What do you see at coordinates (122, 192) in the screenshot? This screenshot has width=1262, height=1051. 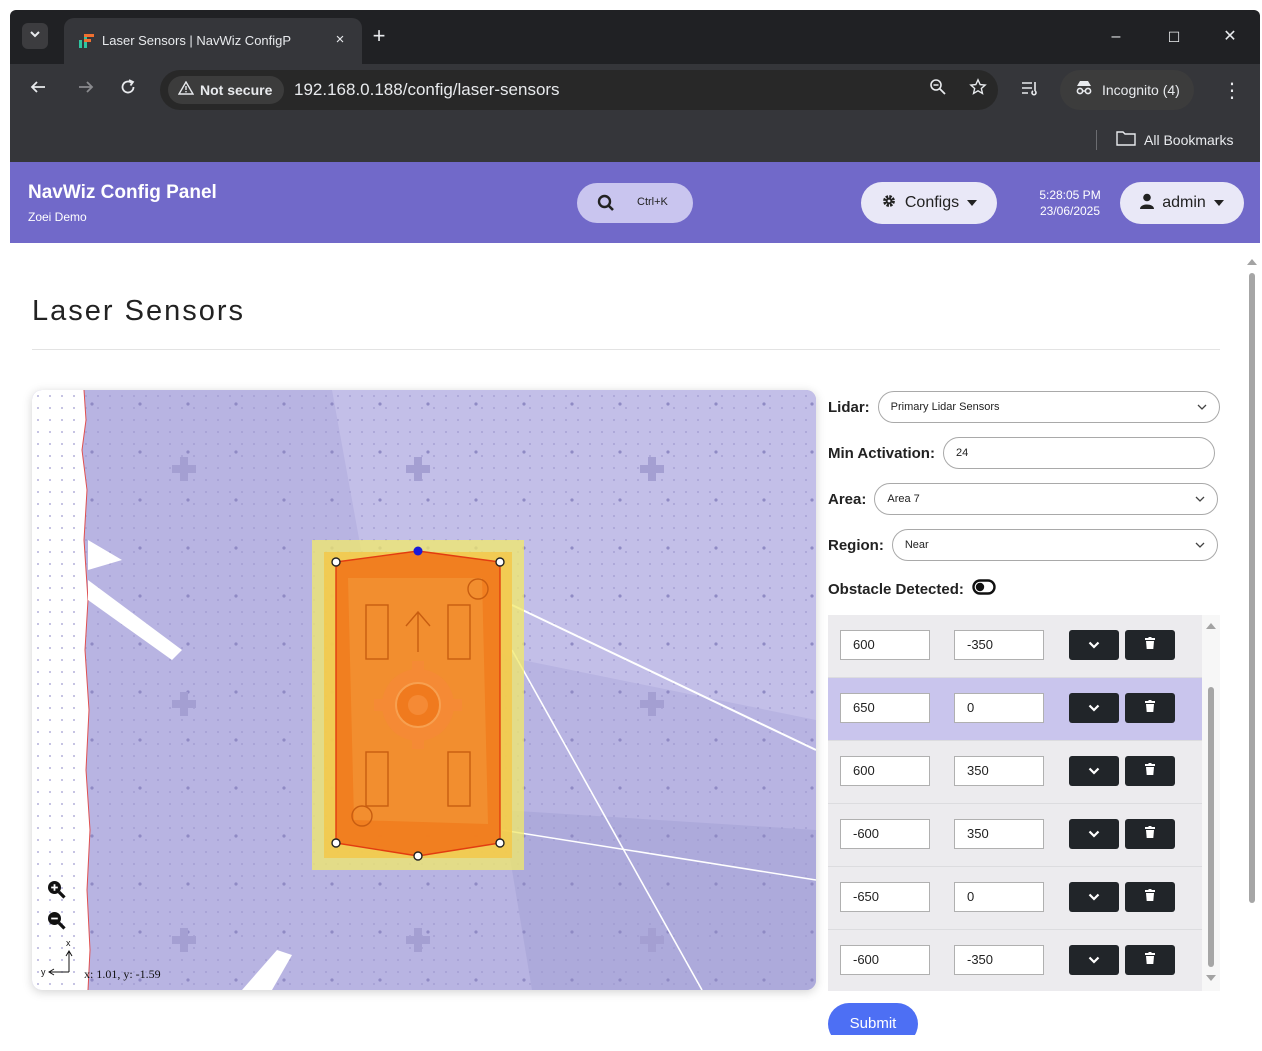 I see `app-title: NavWiz Config Panel` at bounding box center [122, 192].